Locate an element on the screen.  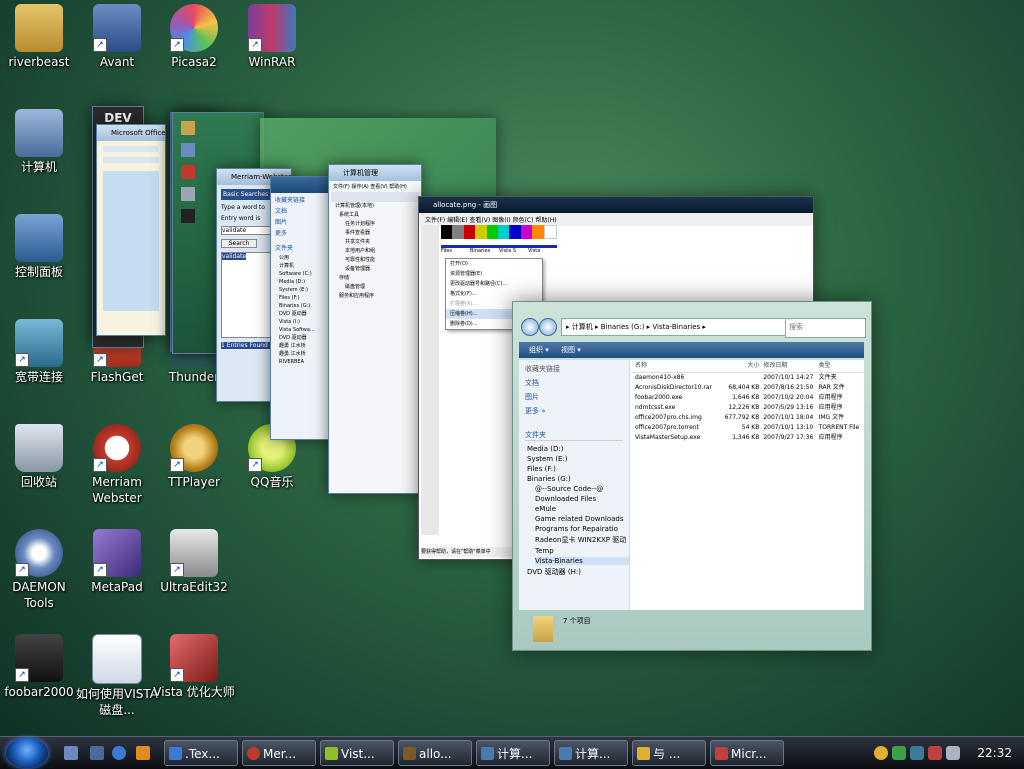
tree-item: Media (D:) is located at coordinates (578, 449).